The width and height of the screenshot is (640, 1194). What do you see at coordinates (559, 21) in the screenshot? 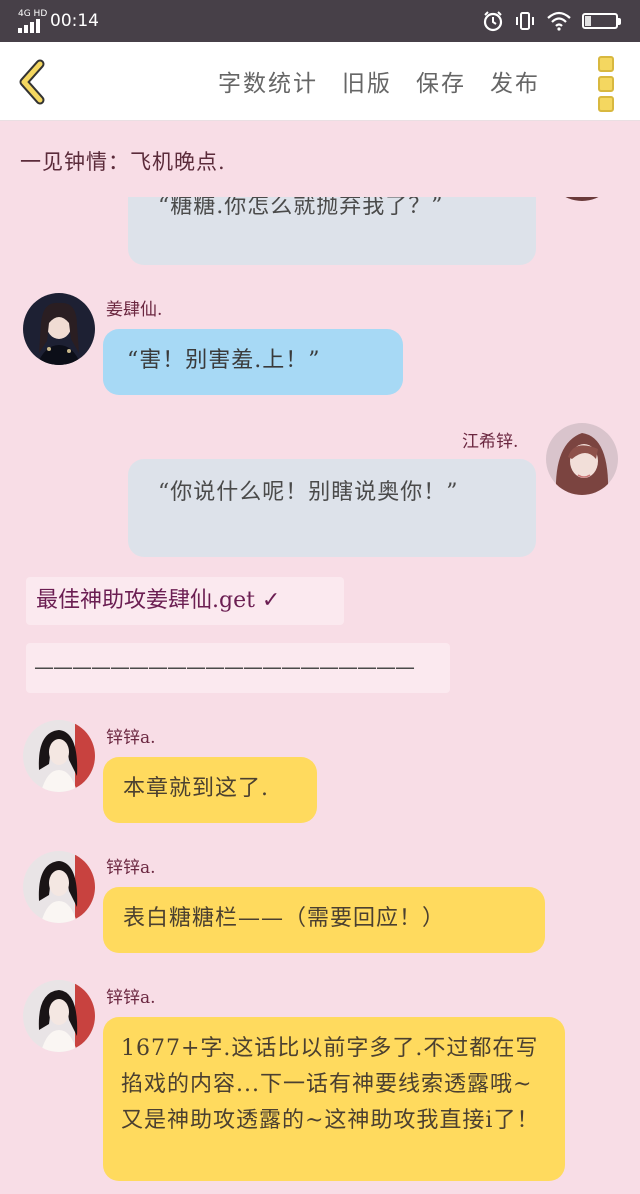
I see `wifi-icon` at bounding box center [559, 21].